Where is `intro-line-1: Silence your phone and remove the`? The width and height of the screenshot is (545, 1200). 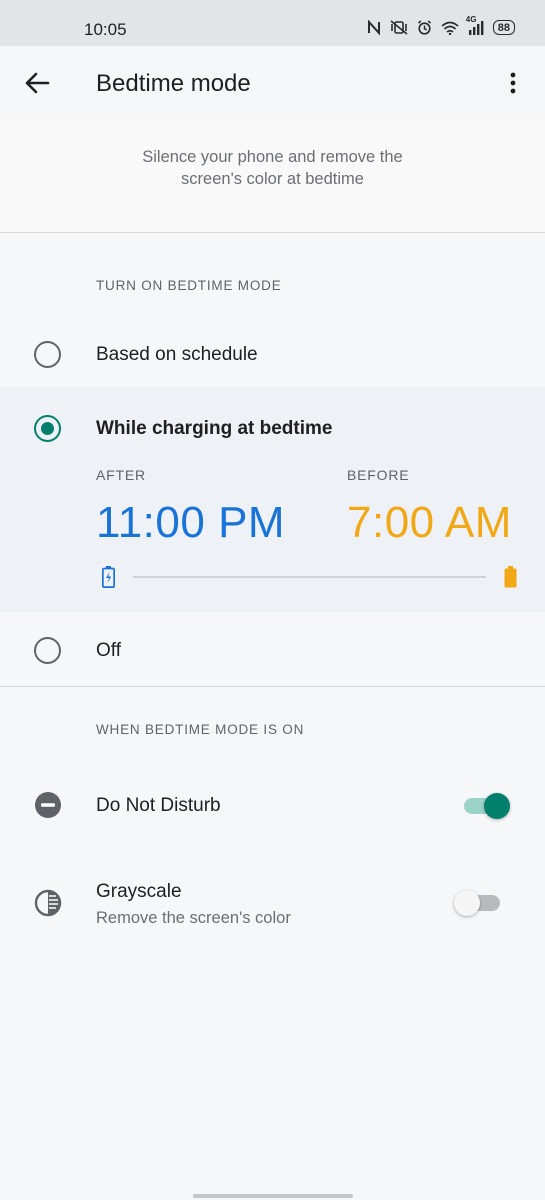 intro-line-1: Silence your phone and remove the is located at coordinates (272, 157).